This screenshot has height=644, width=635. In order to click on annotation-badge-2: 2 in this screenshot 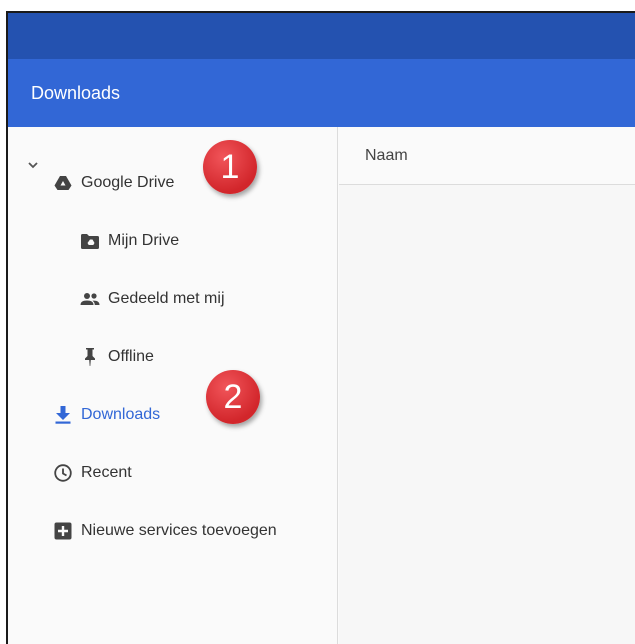, I will do `click(233, 397)`.